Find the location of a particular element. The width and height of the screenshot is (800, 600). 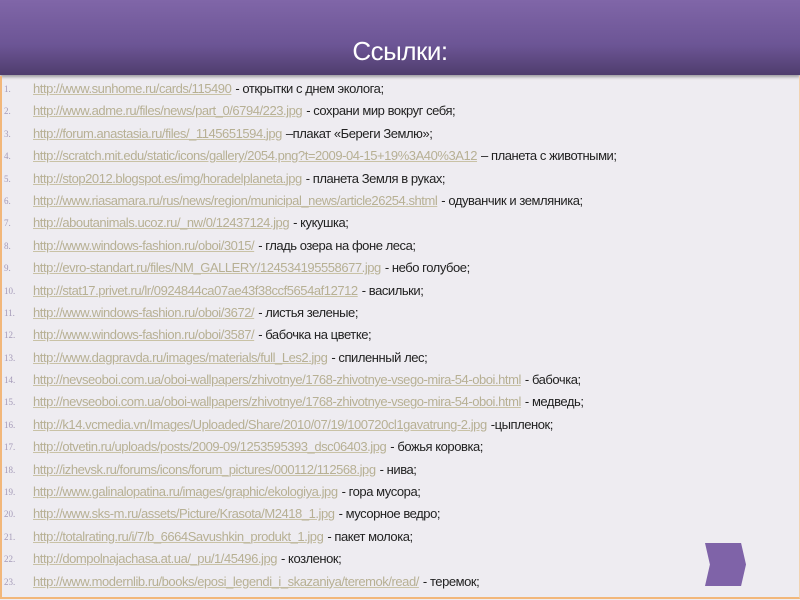

page-title: Ссылки: is located at coordinates (400, 51).